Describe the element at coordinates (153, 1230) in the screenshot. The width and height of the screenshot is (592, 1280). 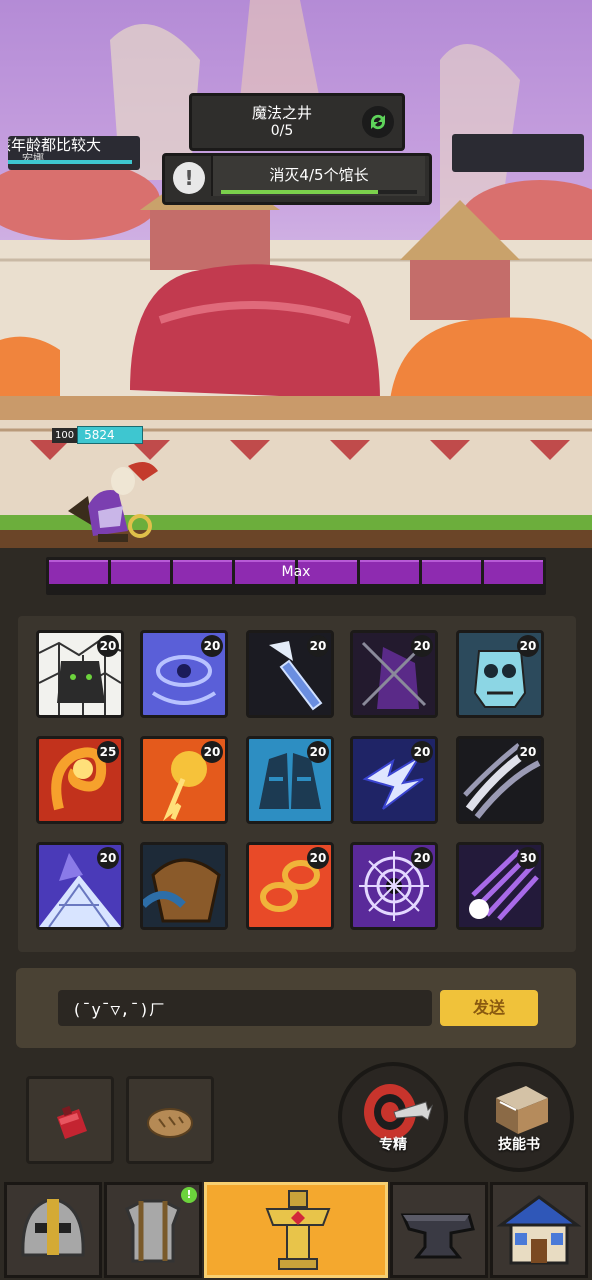
I see `nav-armor: !` at that location.